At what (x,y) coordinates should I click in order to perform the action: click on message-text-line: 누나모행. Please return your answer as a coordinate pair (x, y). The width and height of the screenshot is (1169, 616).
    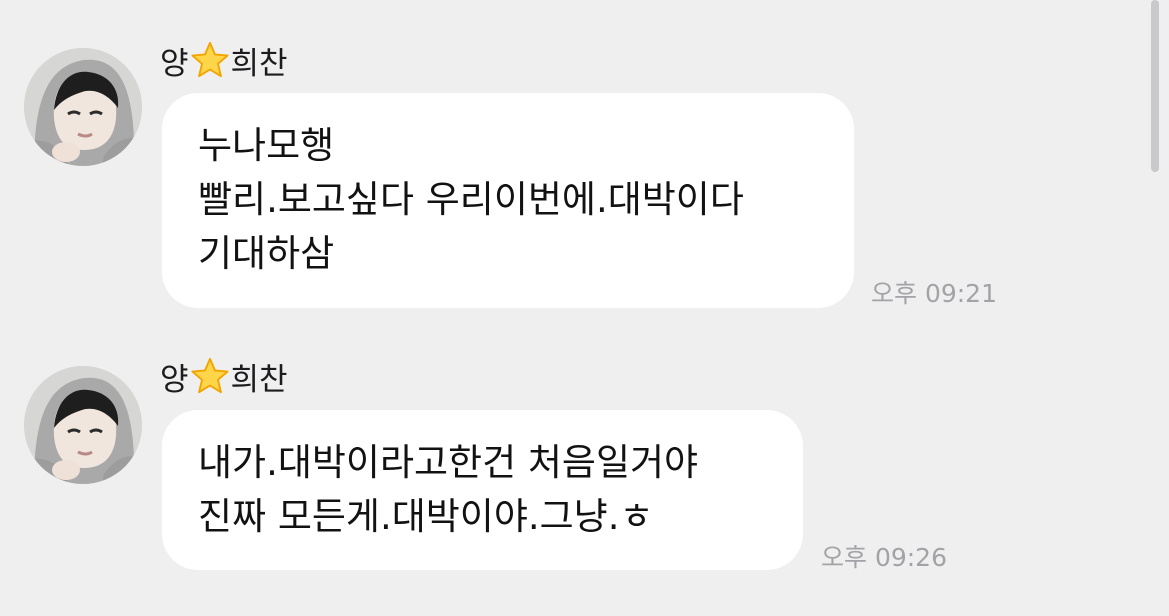
    Looking at the image, I should click on (266, 145).